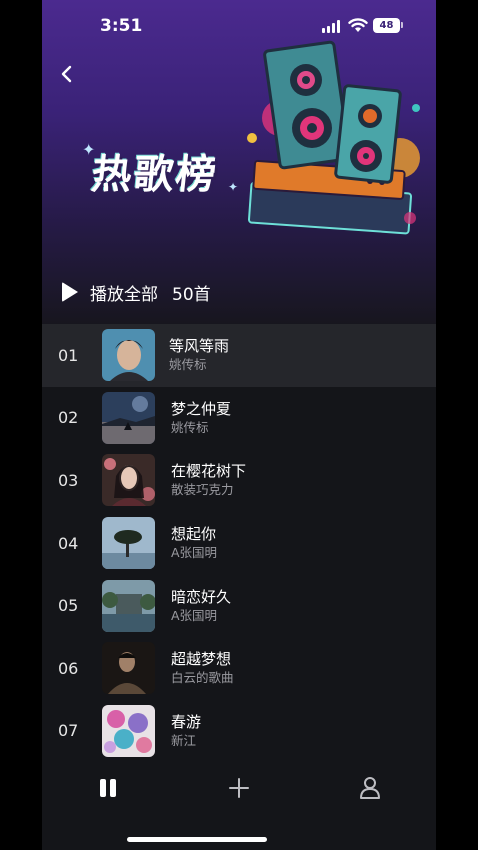 This screenshot has width=478, height=850. Describe the element at coordinates (70, 292) in the screenshot. I see `play-icon` at that location.